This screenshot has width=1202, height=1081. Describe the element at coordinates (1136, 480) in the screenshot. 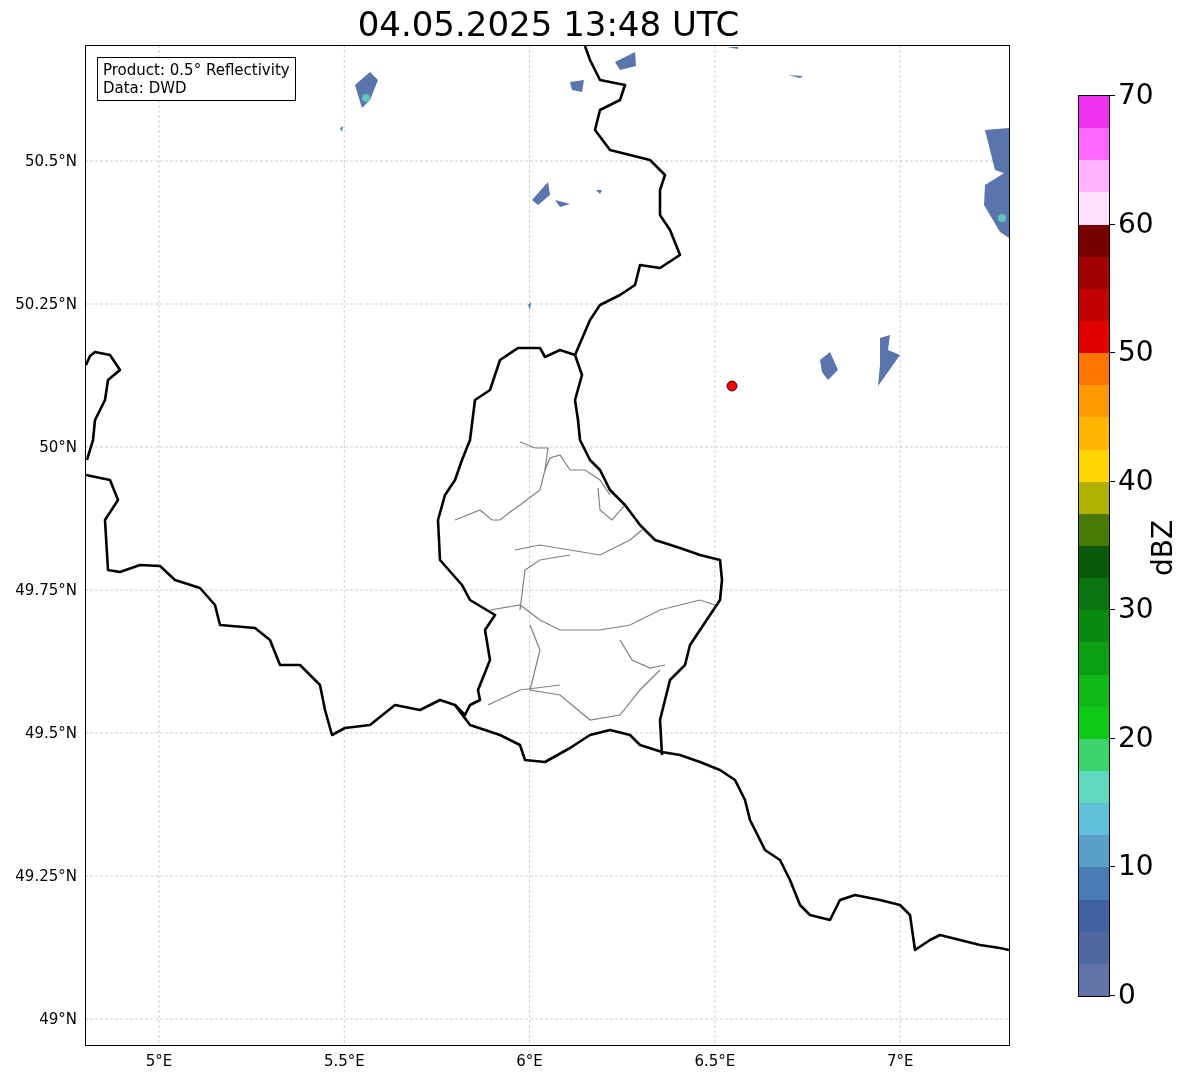

I see `colorbar-tick-label: 40` at that location.